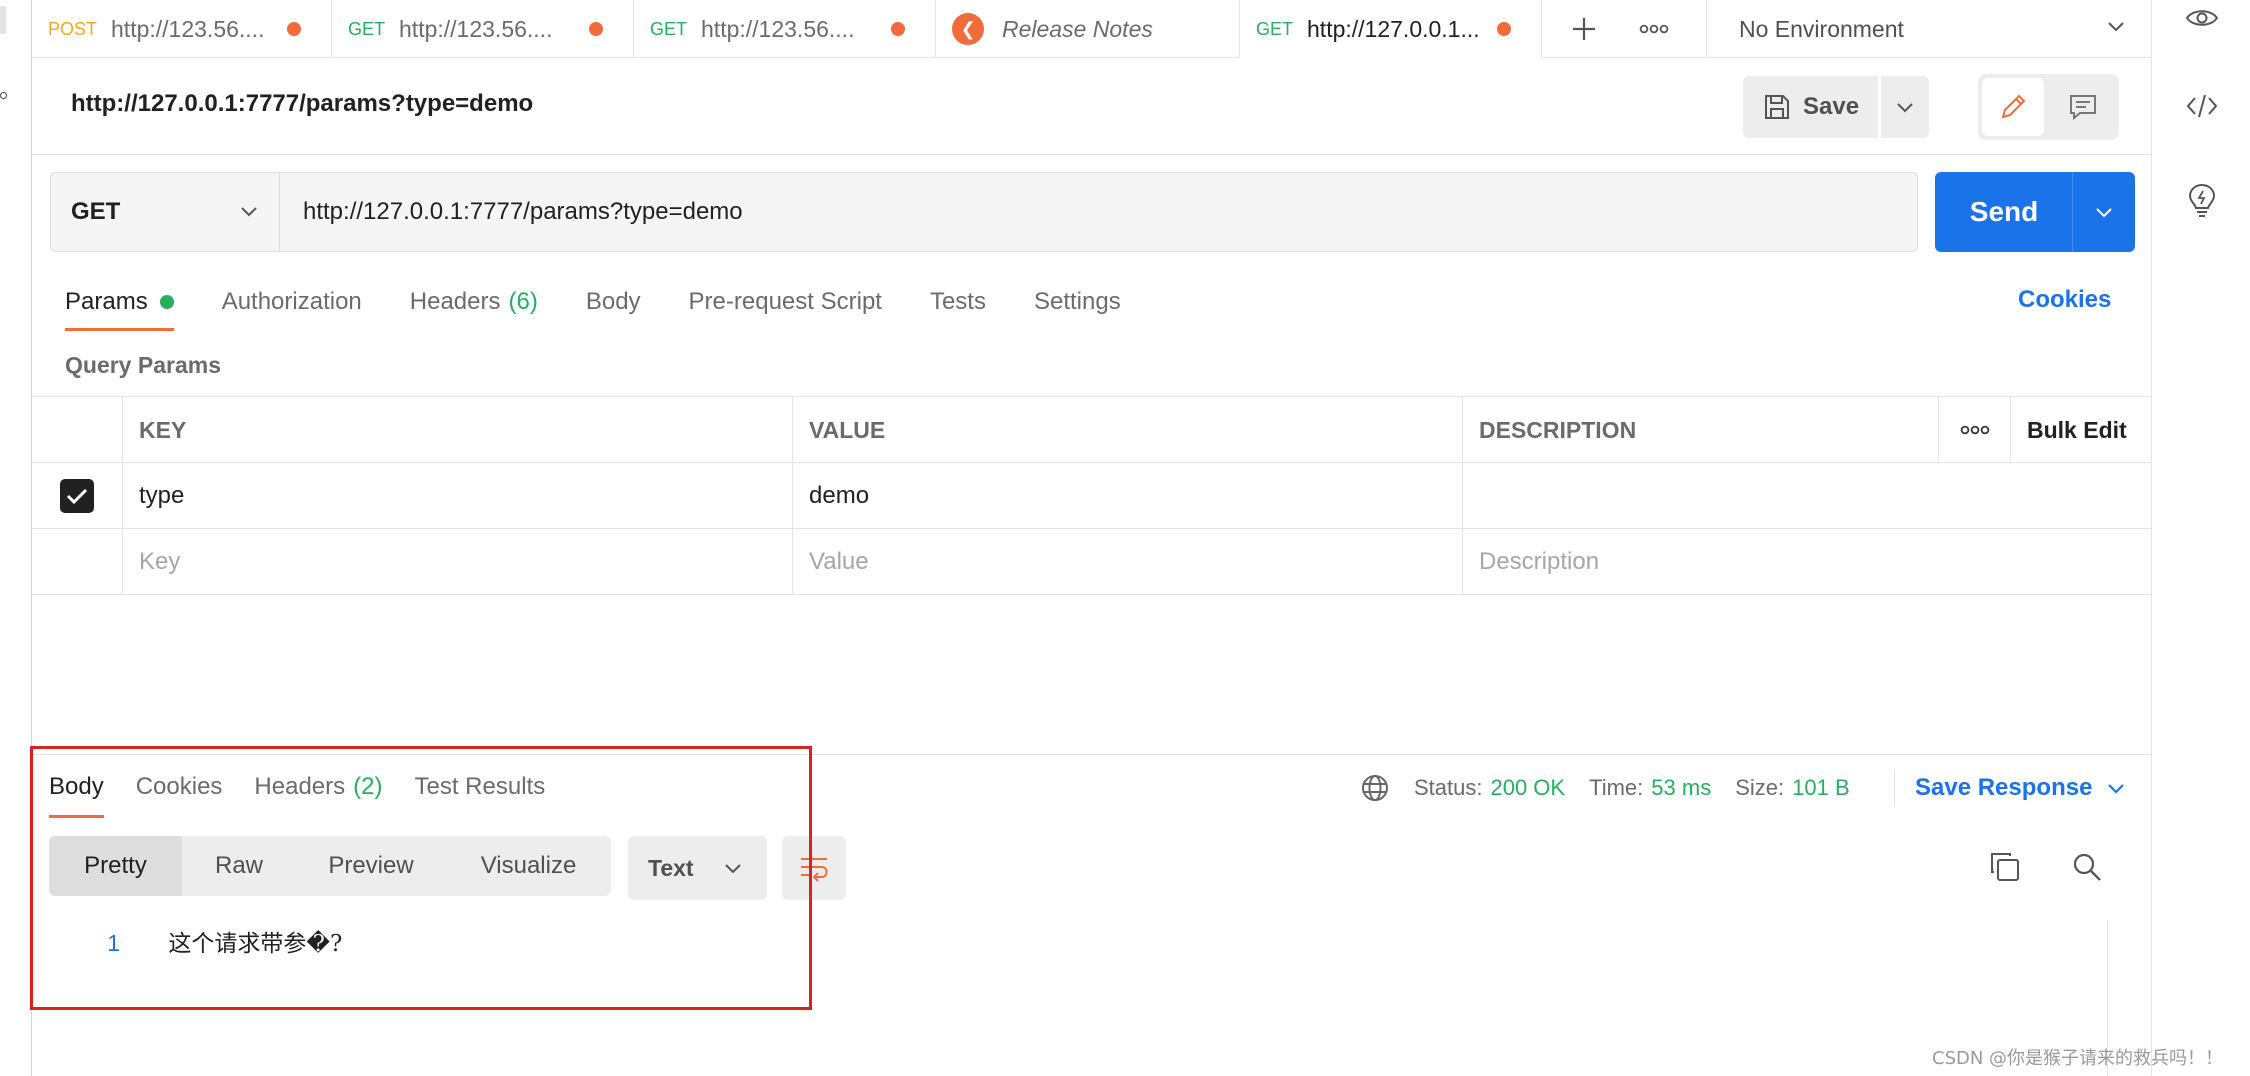  What do you see at coordinates (1127, 430) in the screenshot?
I see `column-value: VALUE` at bounding box center [1127, 430].